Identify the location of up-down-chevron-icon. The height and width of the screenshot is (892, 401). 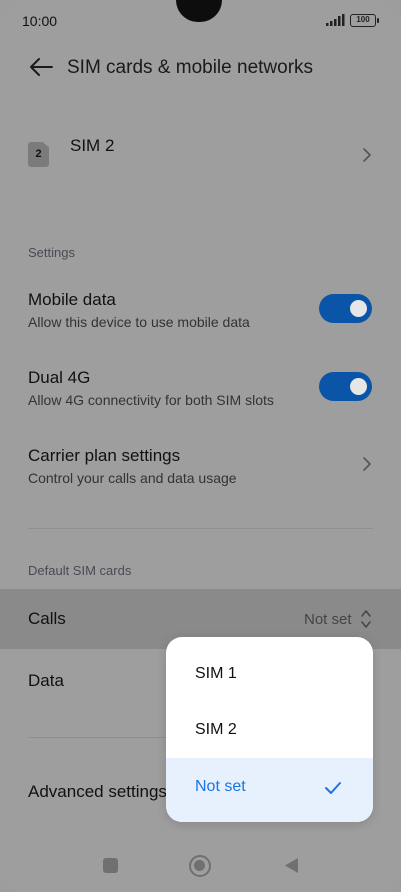
(366, 619).